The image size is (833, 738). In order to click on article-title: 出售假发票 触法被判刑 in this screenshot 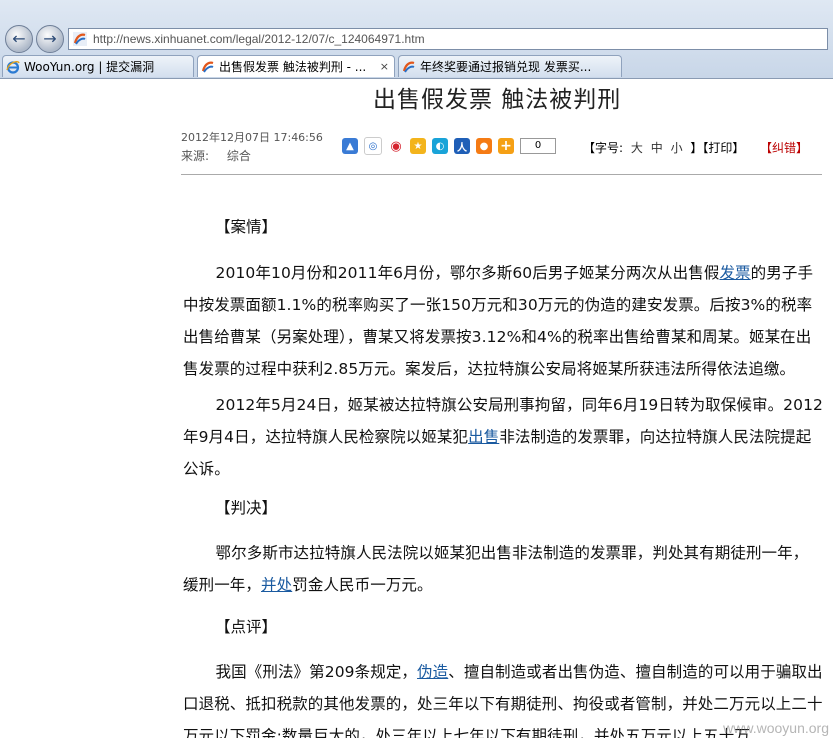, I will do `click(497, 100)`.